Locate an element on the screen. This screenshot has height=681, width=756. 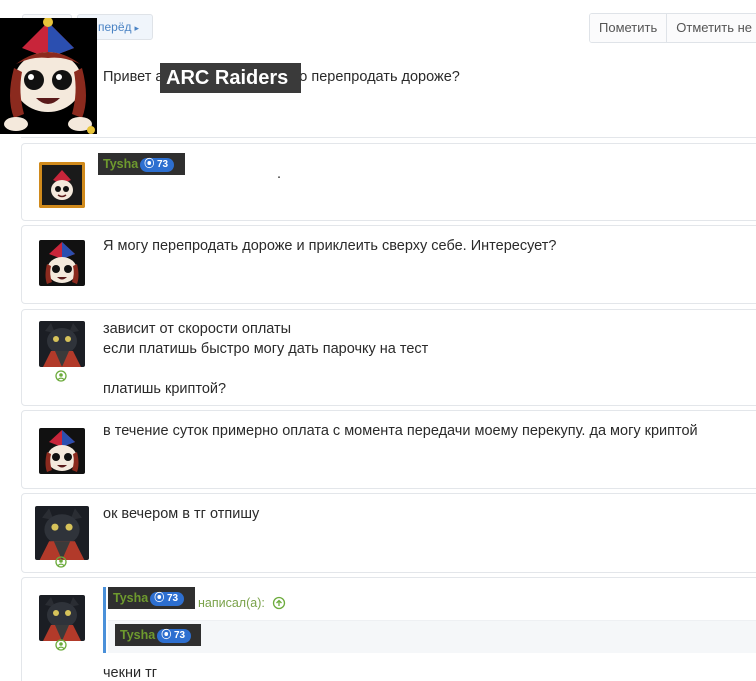
message-text-line: зависит от скорости оплаты is located at coordinates (197, 329).